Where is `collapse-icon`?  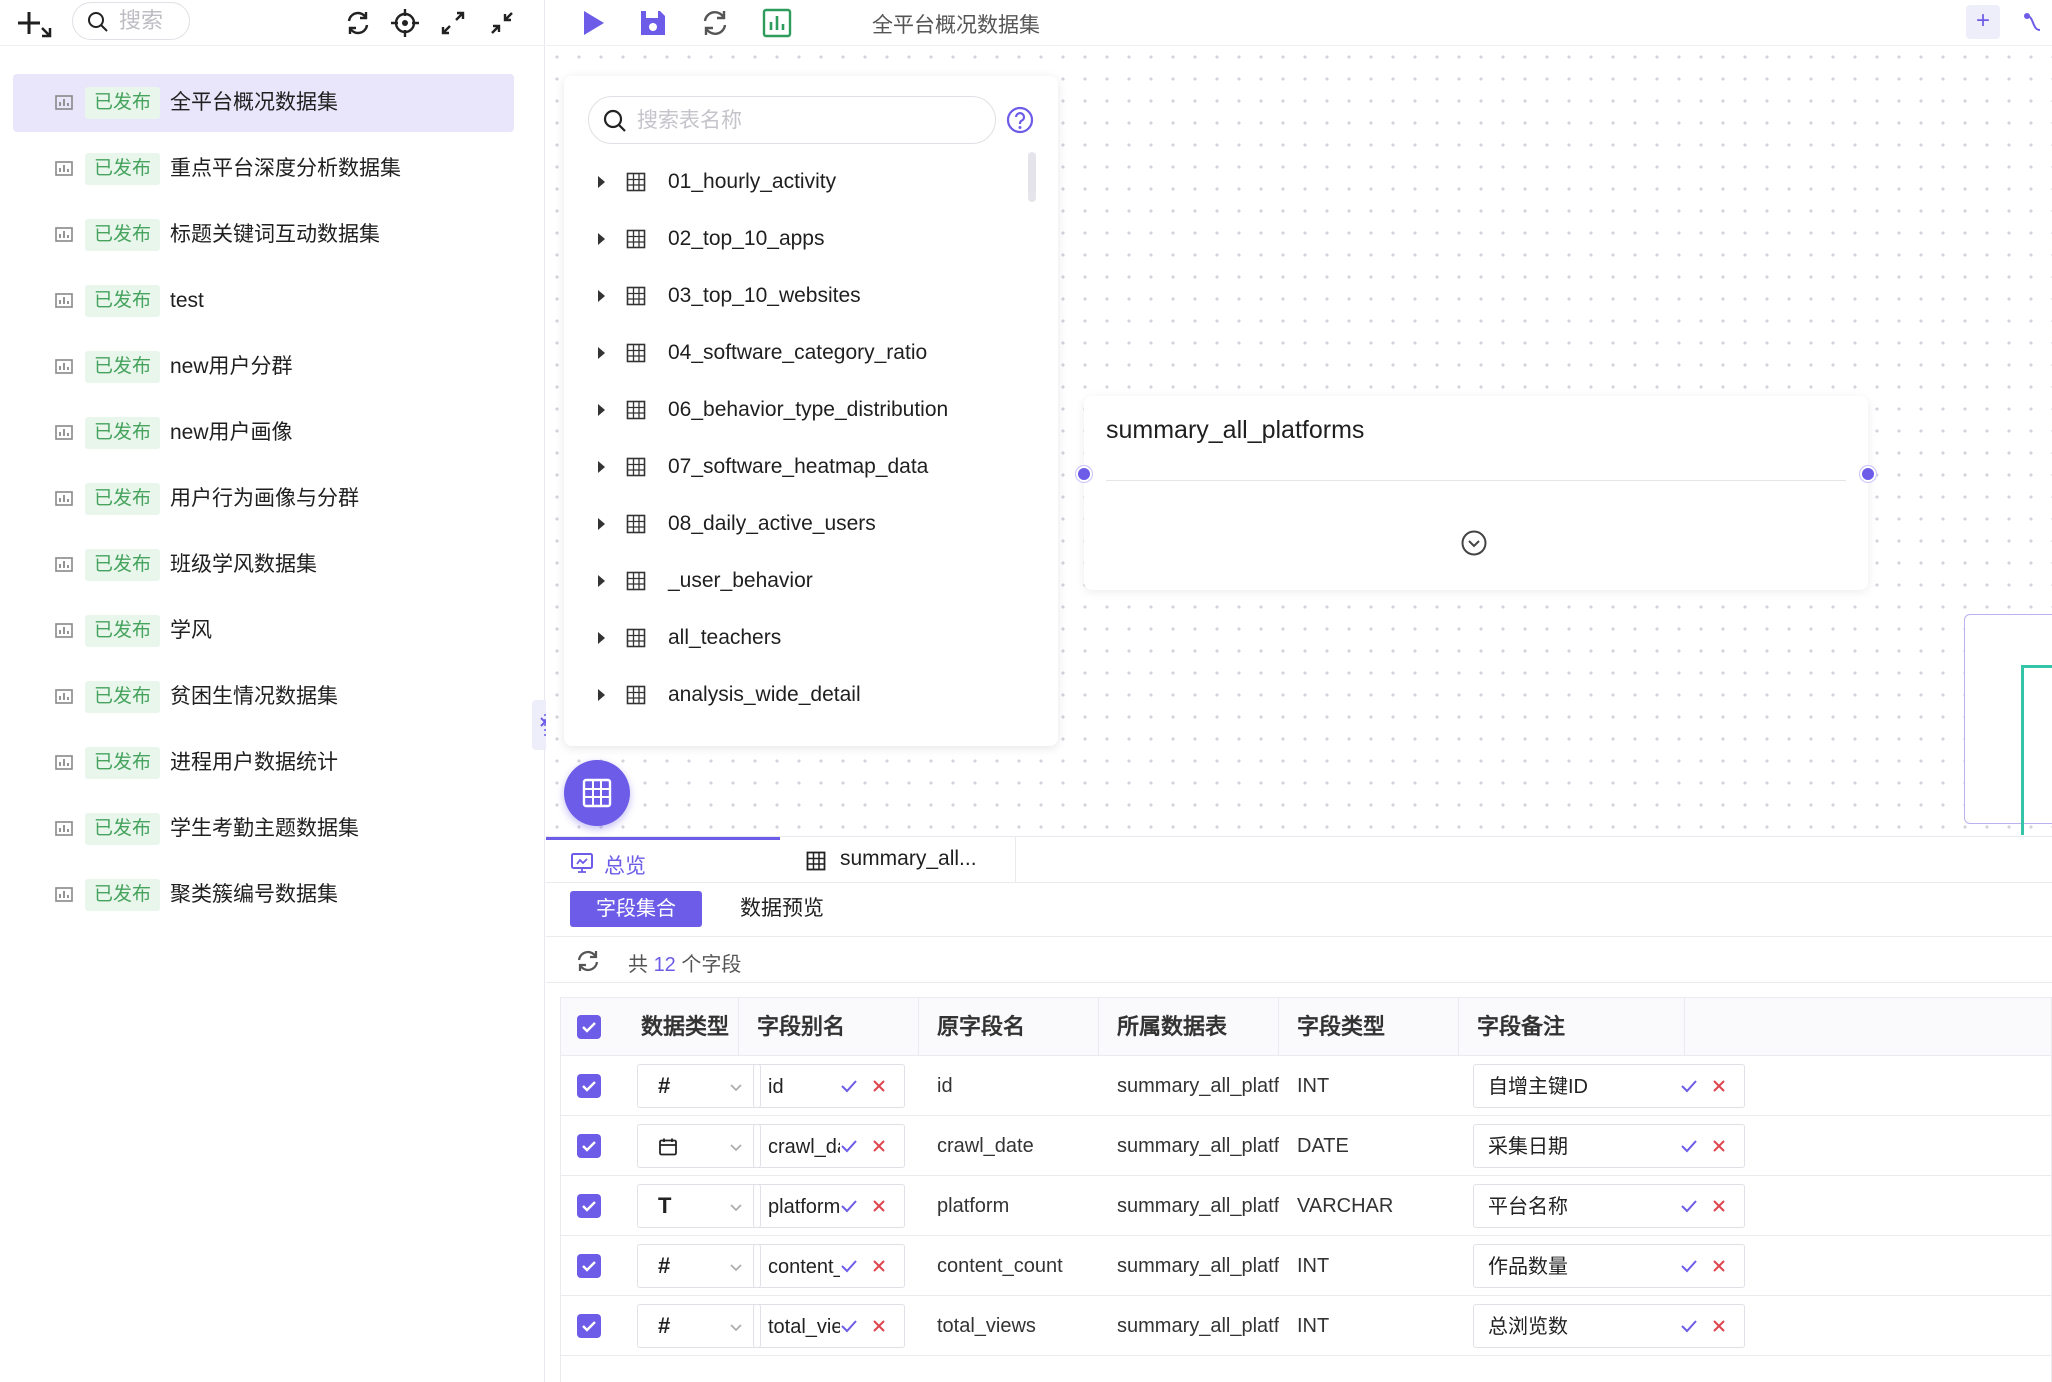
collapse-icon is located at coordinates (502, 23).